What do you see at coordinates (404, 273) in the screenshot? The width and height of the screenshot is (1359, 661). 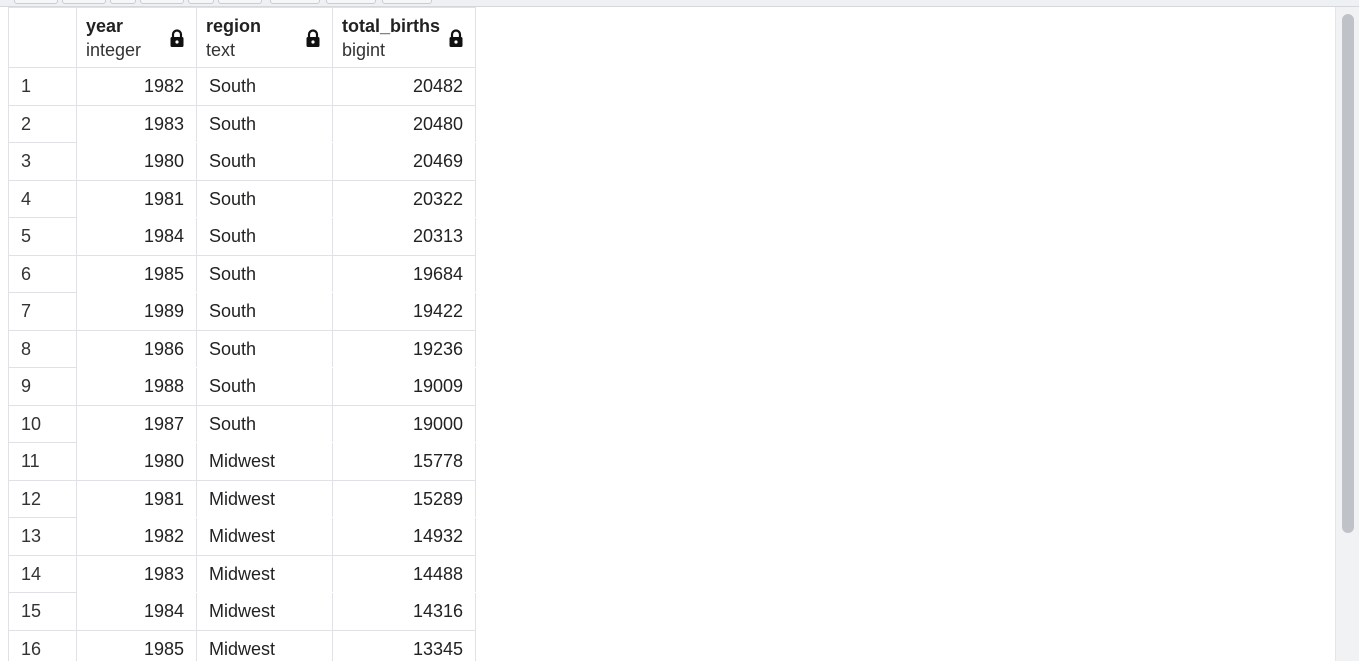 I see `cell-total-births: 19684` at bounding box center [404, 273].